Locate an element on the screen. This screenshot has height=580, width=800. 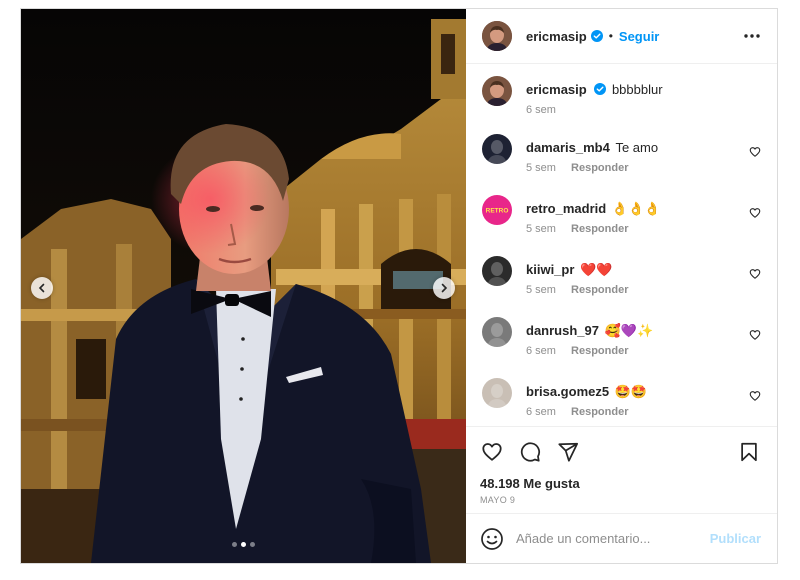
bookmark-icon is located at coordinates (749, 452).